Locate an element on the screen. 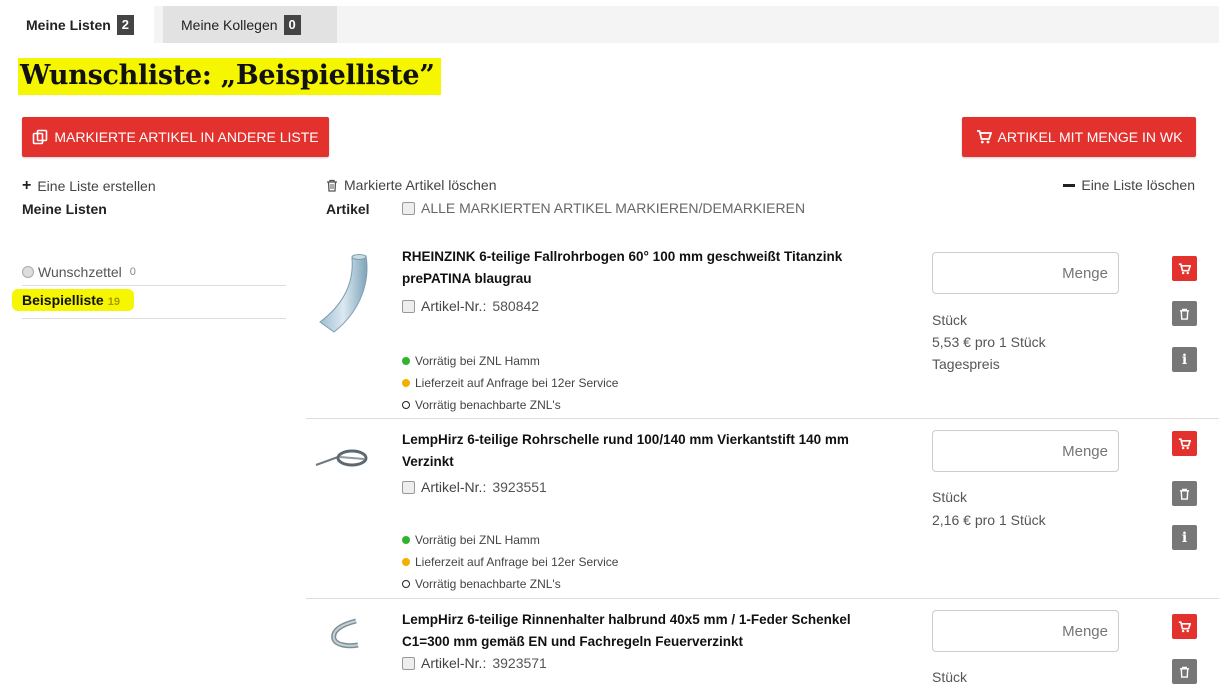 This screenshot has width=1219, height=690. tab-label: Meine Listen is located at coordinates (68, 24).